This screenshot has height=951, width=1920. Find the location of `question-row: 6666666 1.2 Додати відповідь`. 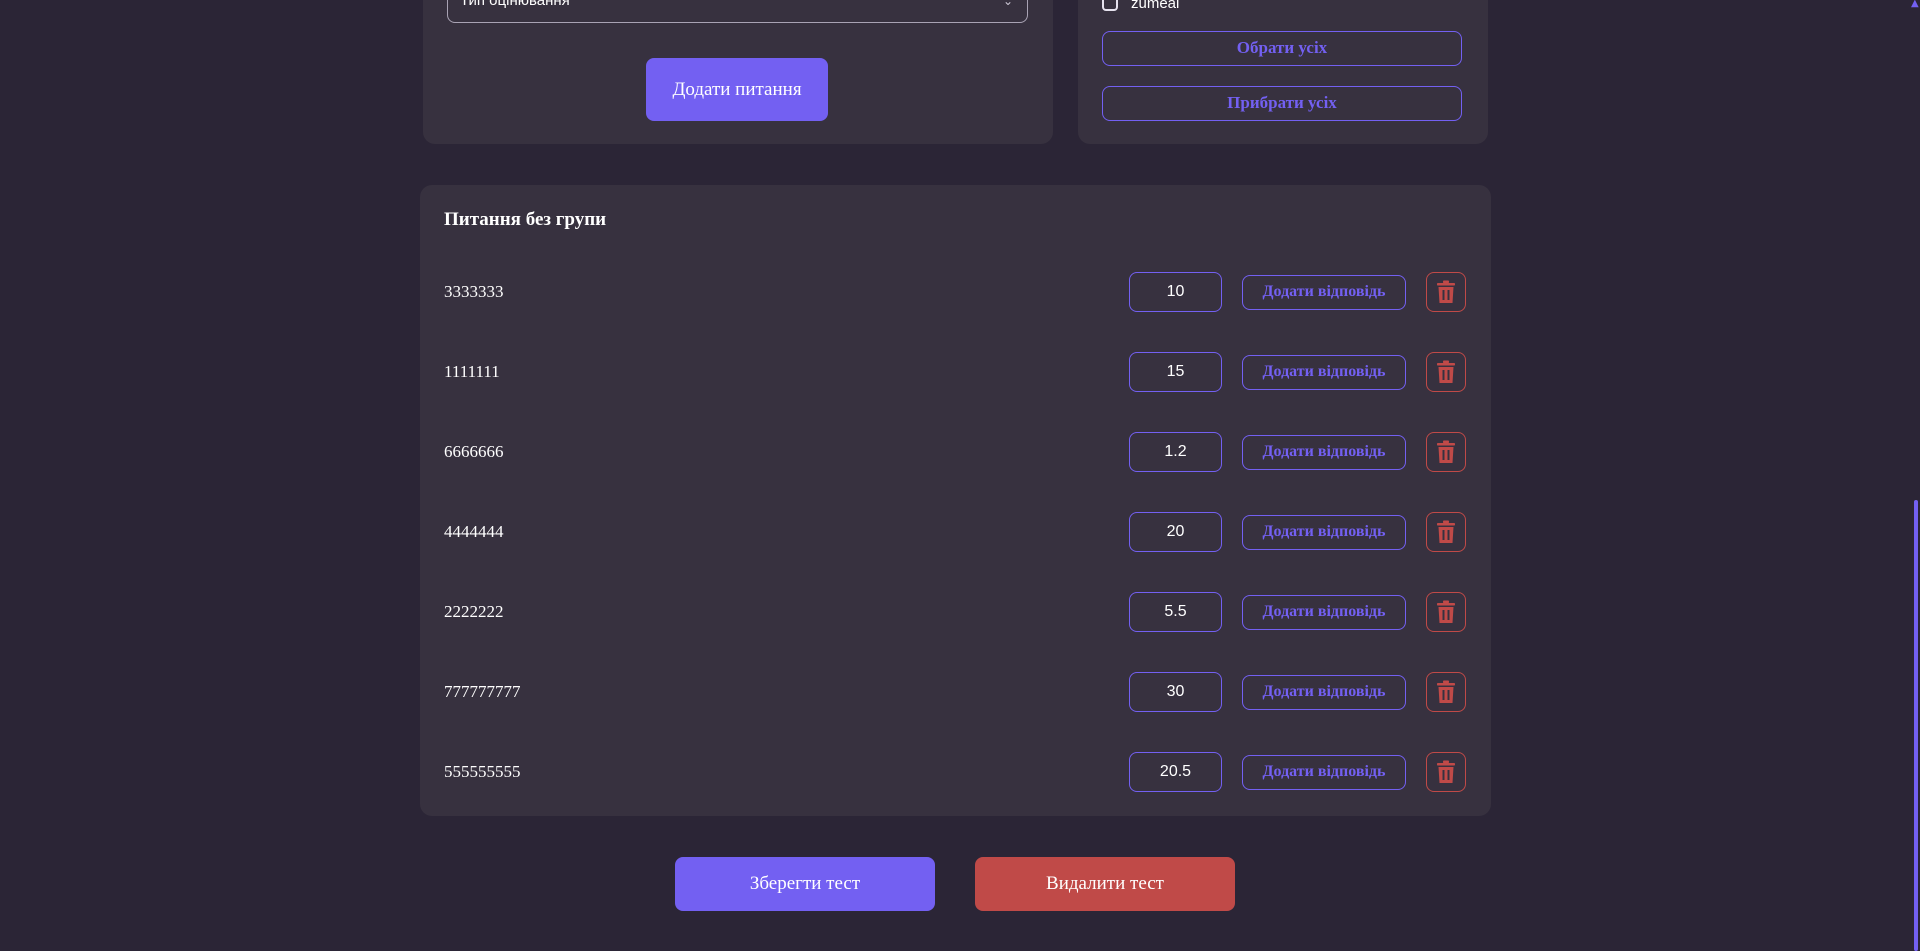

question-row: 6666666 1.2 Додати відповідь is located at coordinates (955, 452).